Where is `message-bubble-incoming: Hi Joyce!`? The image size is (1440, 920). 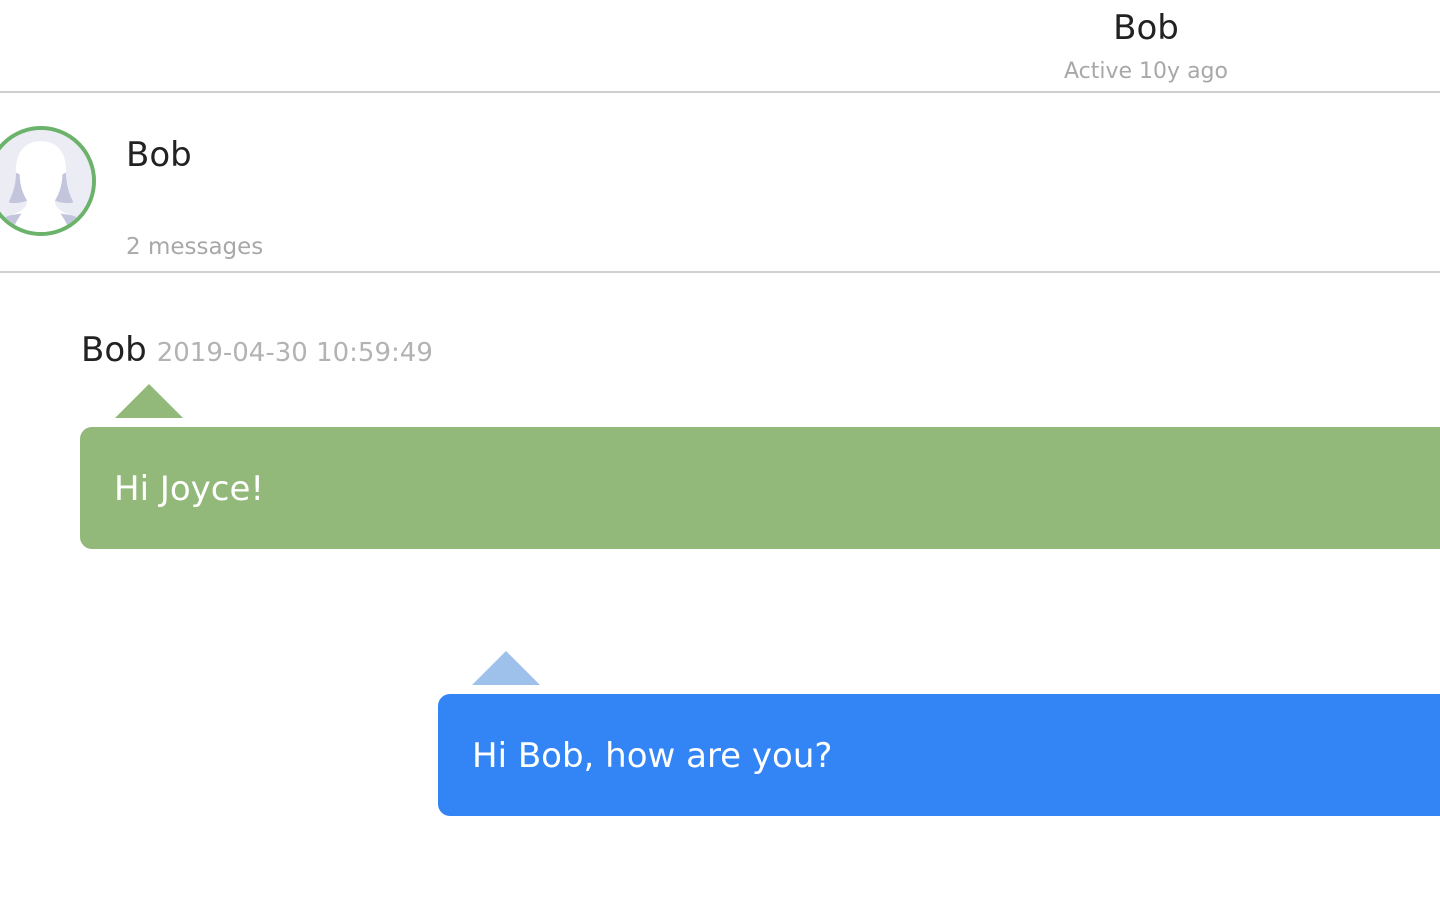 message-bubble-incoming: Hi Joyce! is located at coordinates (760, 488).